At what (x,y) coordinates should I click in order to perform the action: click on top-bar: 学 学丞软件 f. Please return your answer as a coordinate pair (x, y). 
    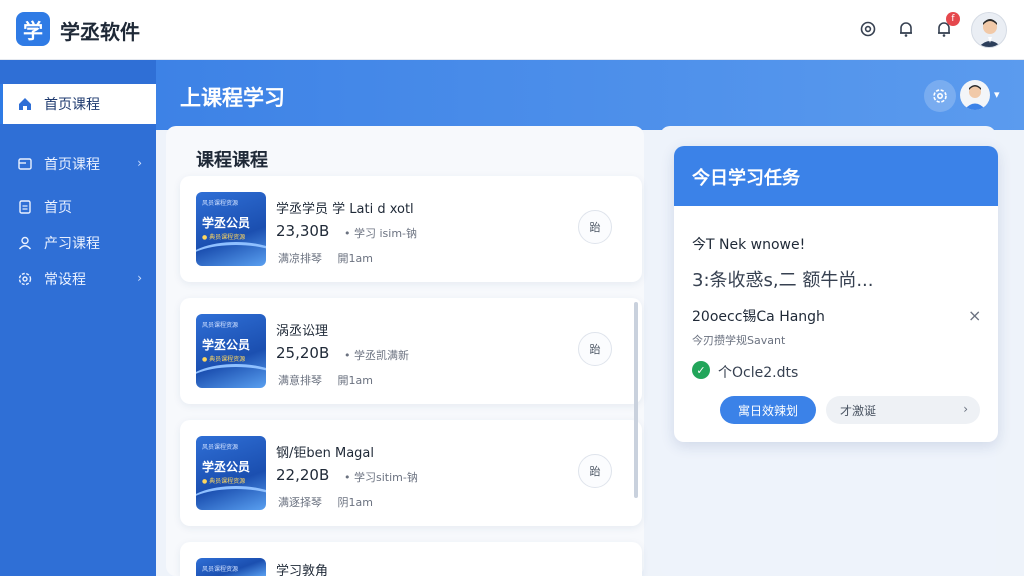
    Looking at the image, I should click on (512, 30).